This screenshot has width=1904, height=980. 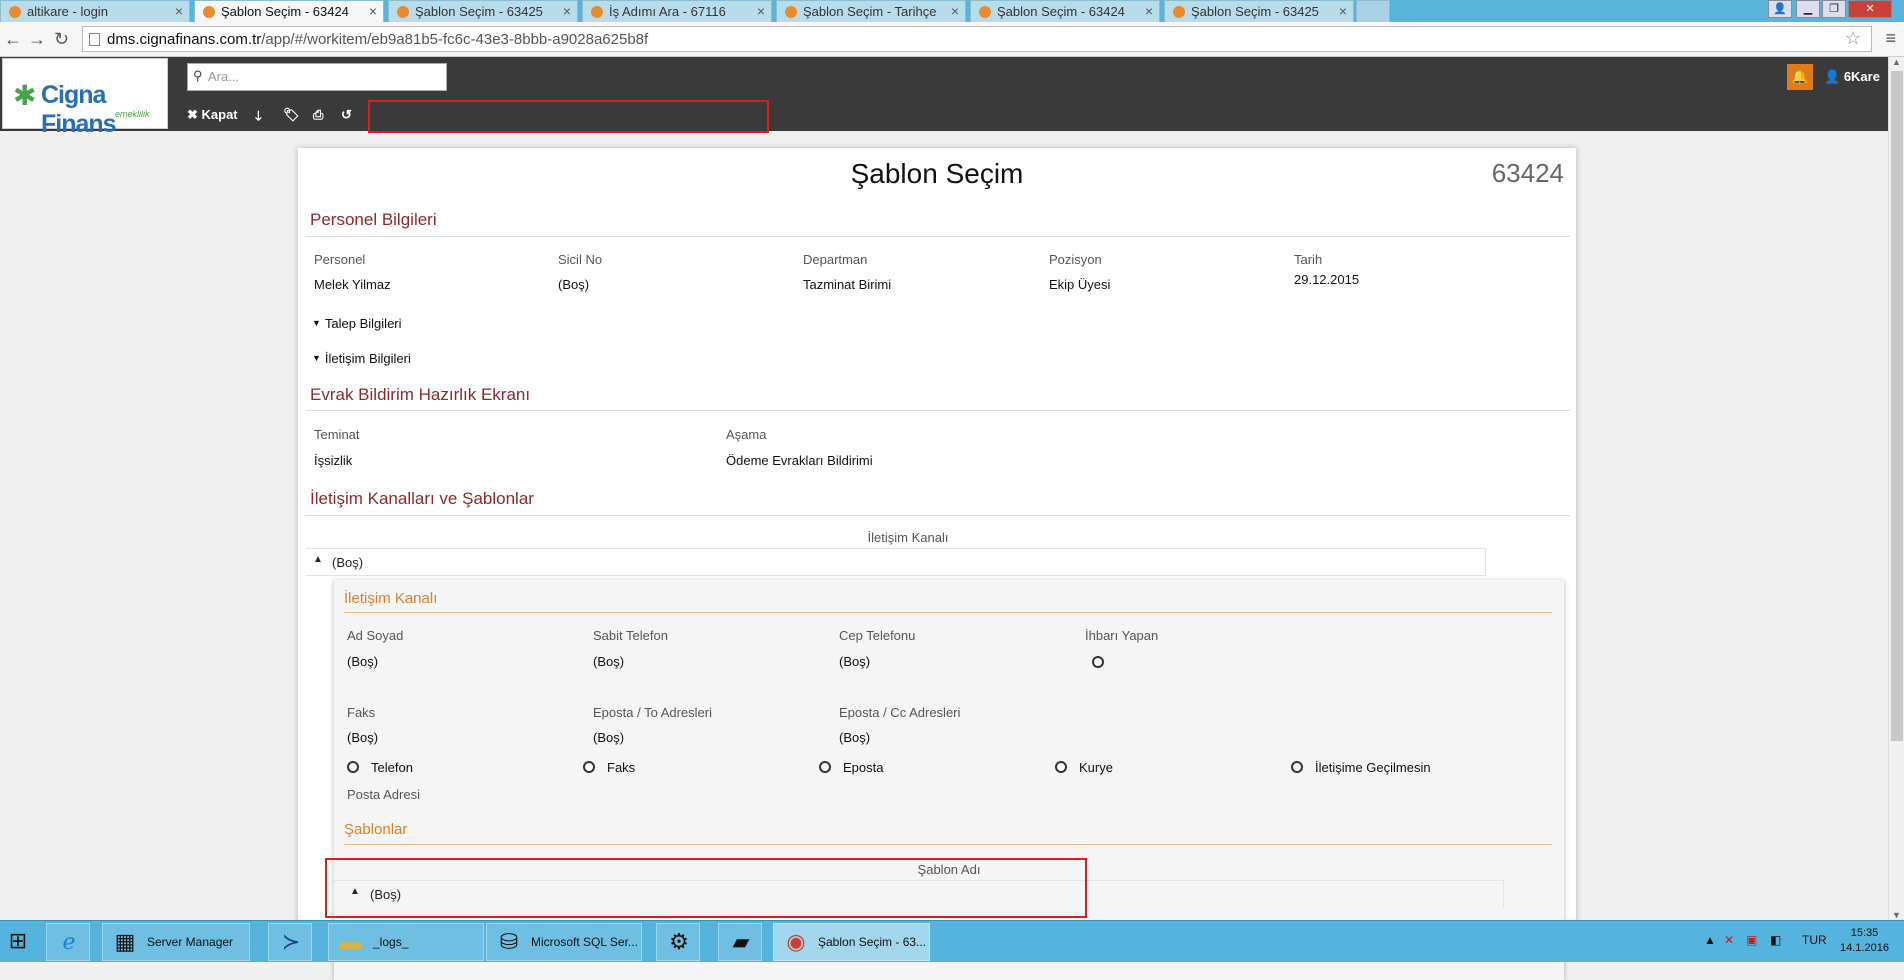 What do you see at coordinates (677, 11) in the screenshot?
I see `browser-tab: İş Adımı Ara - 67116 ×` at bounding box center [677, 11].